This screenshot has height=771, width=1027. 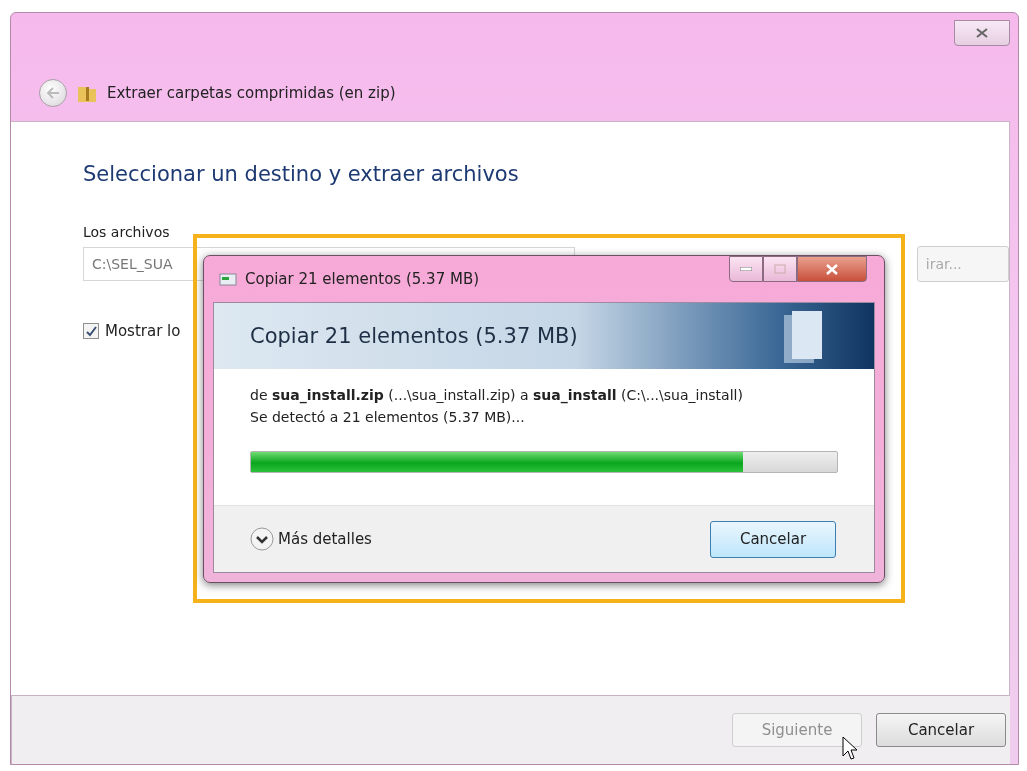 I want to click on copy-source-text: de sua_install.zip (...\sua_install.zip) a sua_install (C:\...\sua_install), so click(x=497, y=395).